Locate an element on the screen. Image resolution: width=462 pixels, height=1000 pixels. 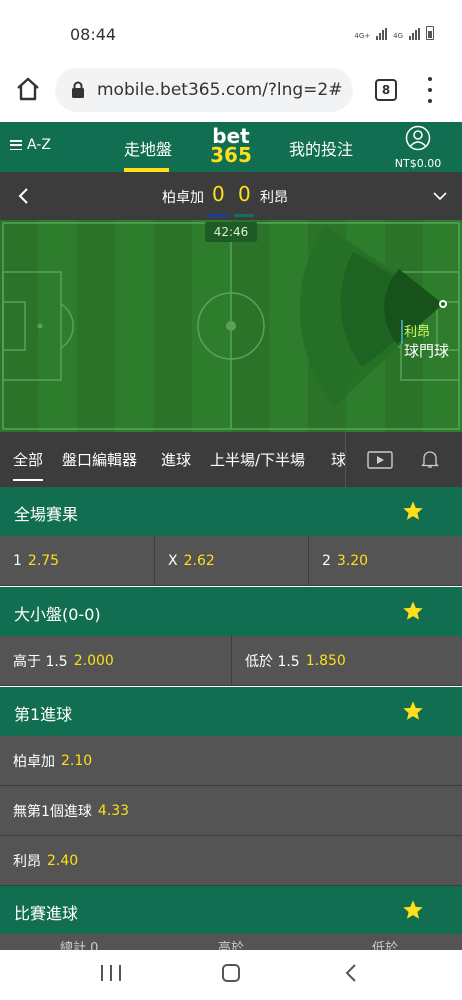
market-title: 全場賽果 is located at coordinates (46, 514).